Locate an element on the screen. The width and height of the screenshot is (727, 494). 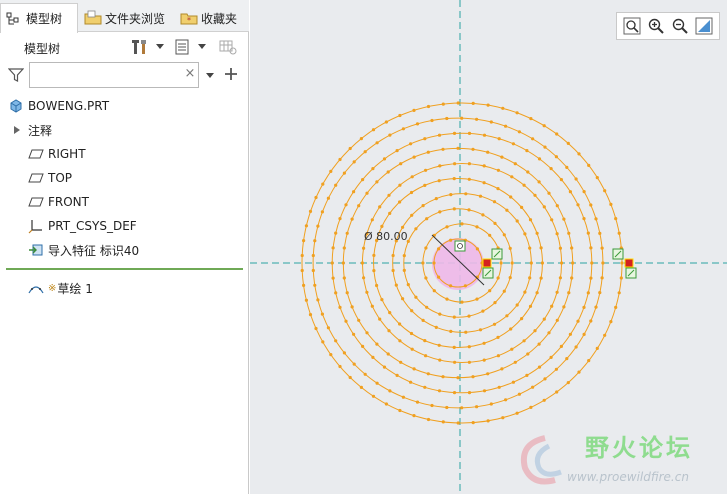
tree-item-import-feature: 导入特征 标识40 is located at coordinates (124, 250).